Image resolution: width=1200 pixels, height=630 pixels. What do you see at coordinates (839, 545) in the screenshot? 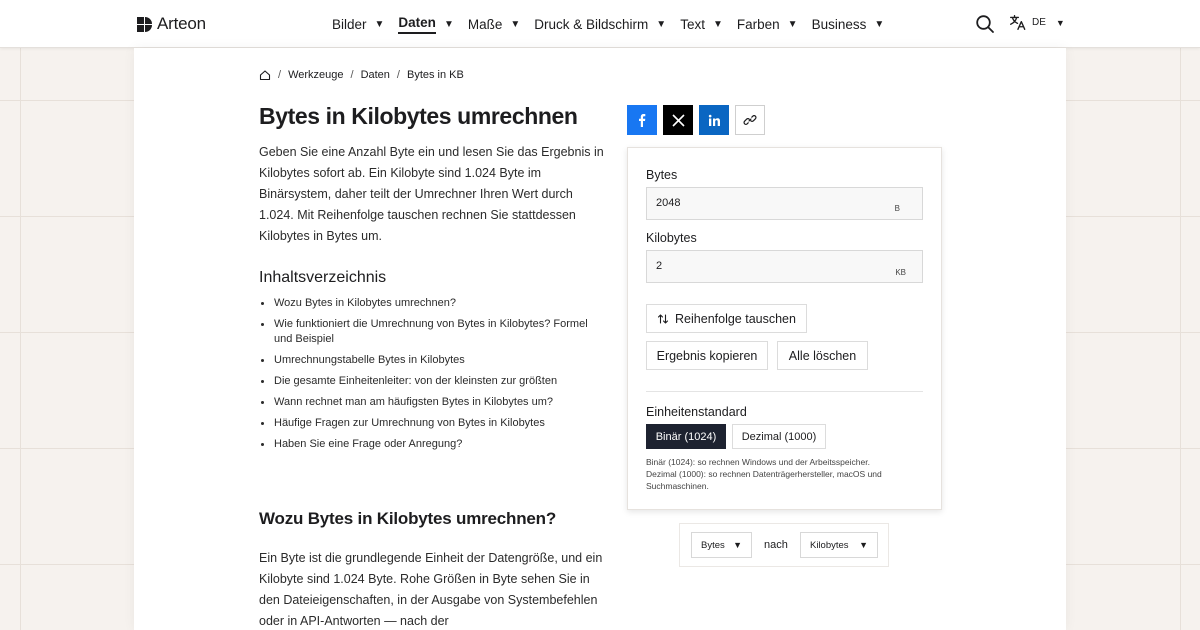
I see `to-unit-select: Kilobytes ▼` at bounding box center [839, 545].